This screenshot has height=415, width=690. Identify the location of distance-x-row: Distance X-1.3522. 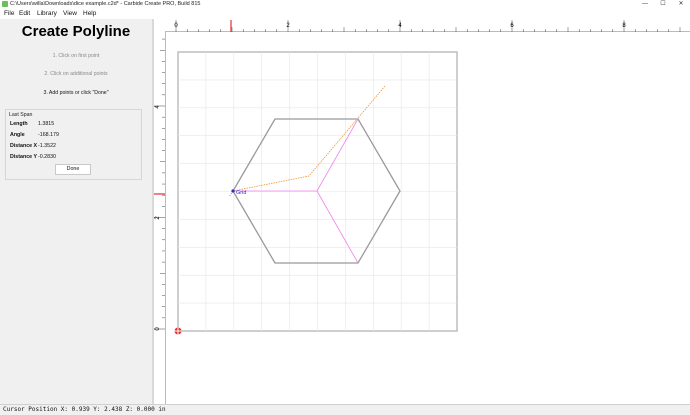
(33, 146).